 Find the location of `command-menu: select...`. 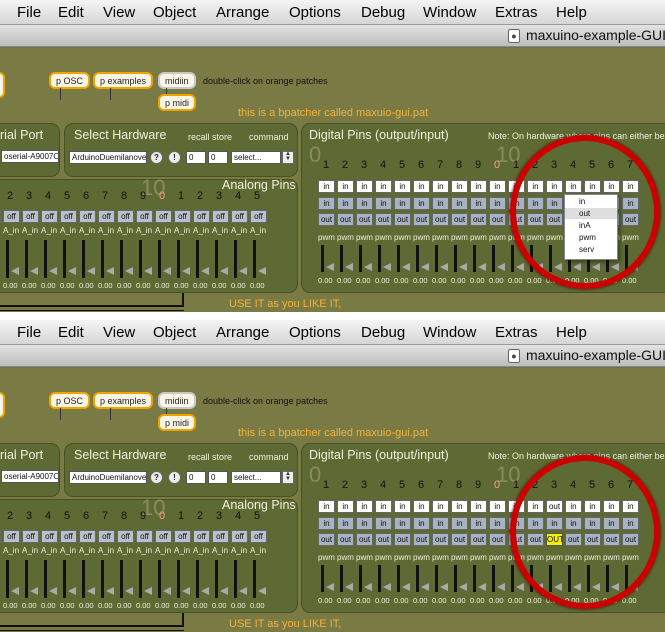

command-menu: select... is located at coordinates (256, 157).